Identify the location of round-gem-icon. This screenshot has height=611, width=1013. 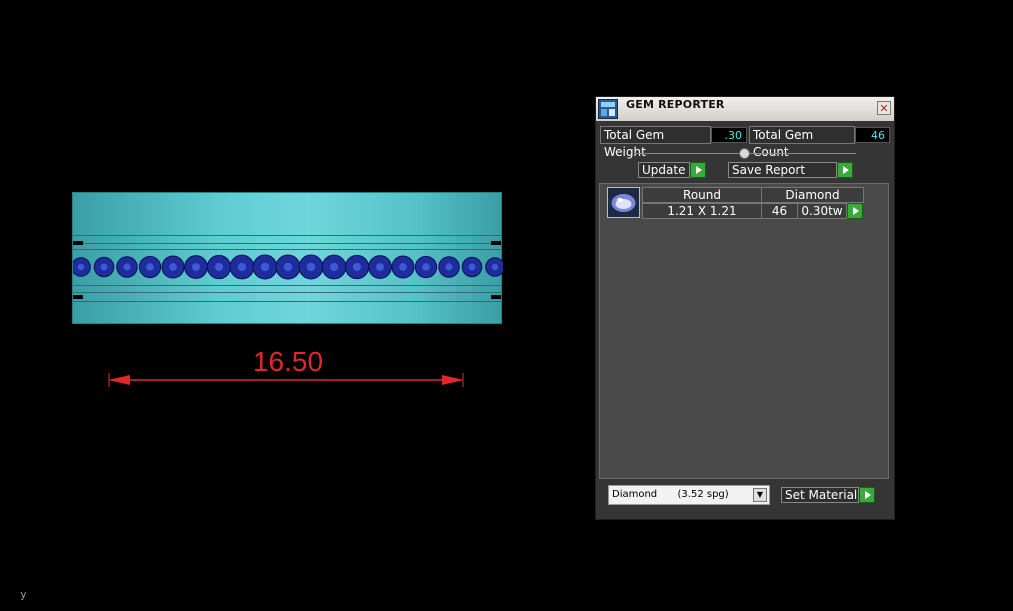
(623, 202).